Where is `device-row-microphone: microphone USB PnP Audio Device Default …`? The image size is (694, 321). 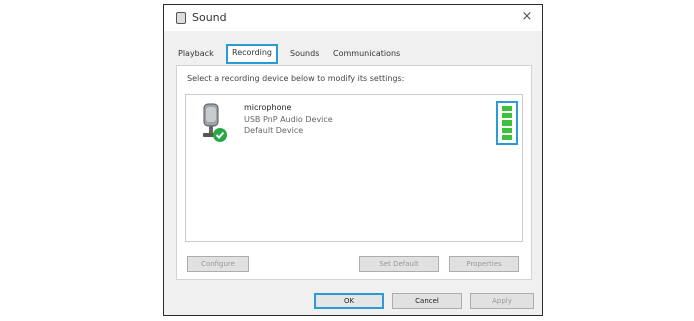 device-row-microphone: microphone USB PnP Audio Device Default … is located at coordinates (354, 123).